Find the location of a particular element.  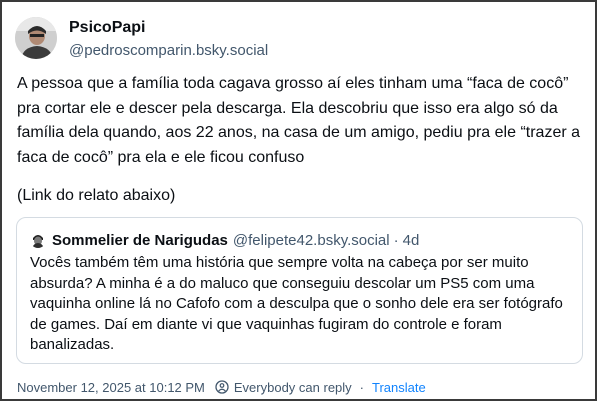

post-timestamp: November 12, 2025 at 10:12 PM is located at coordinates (111, 387).